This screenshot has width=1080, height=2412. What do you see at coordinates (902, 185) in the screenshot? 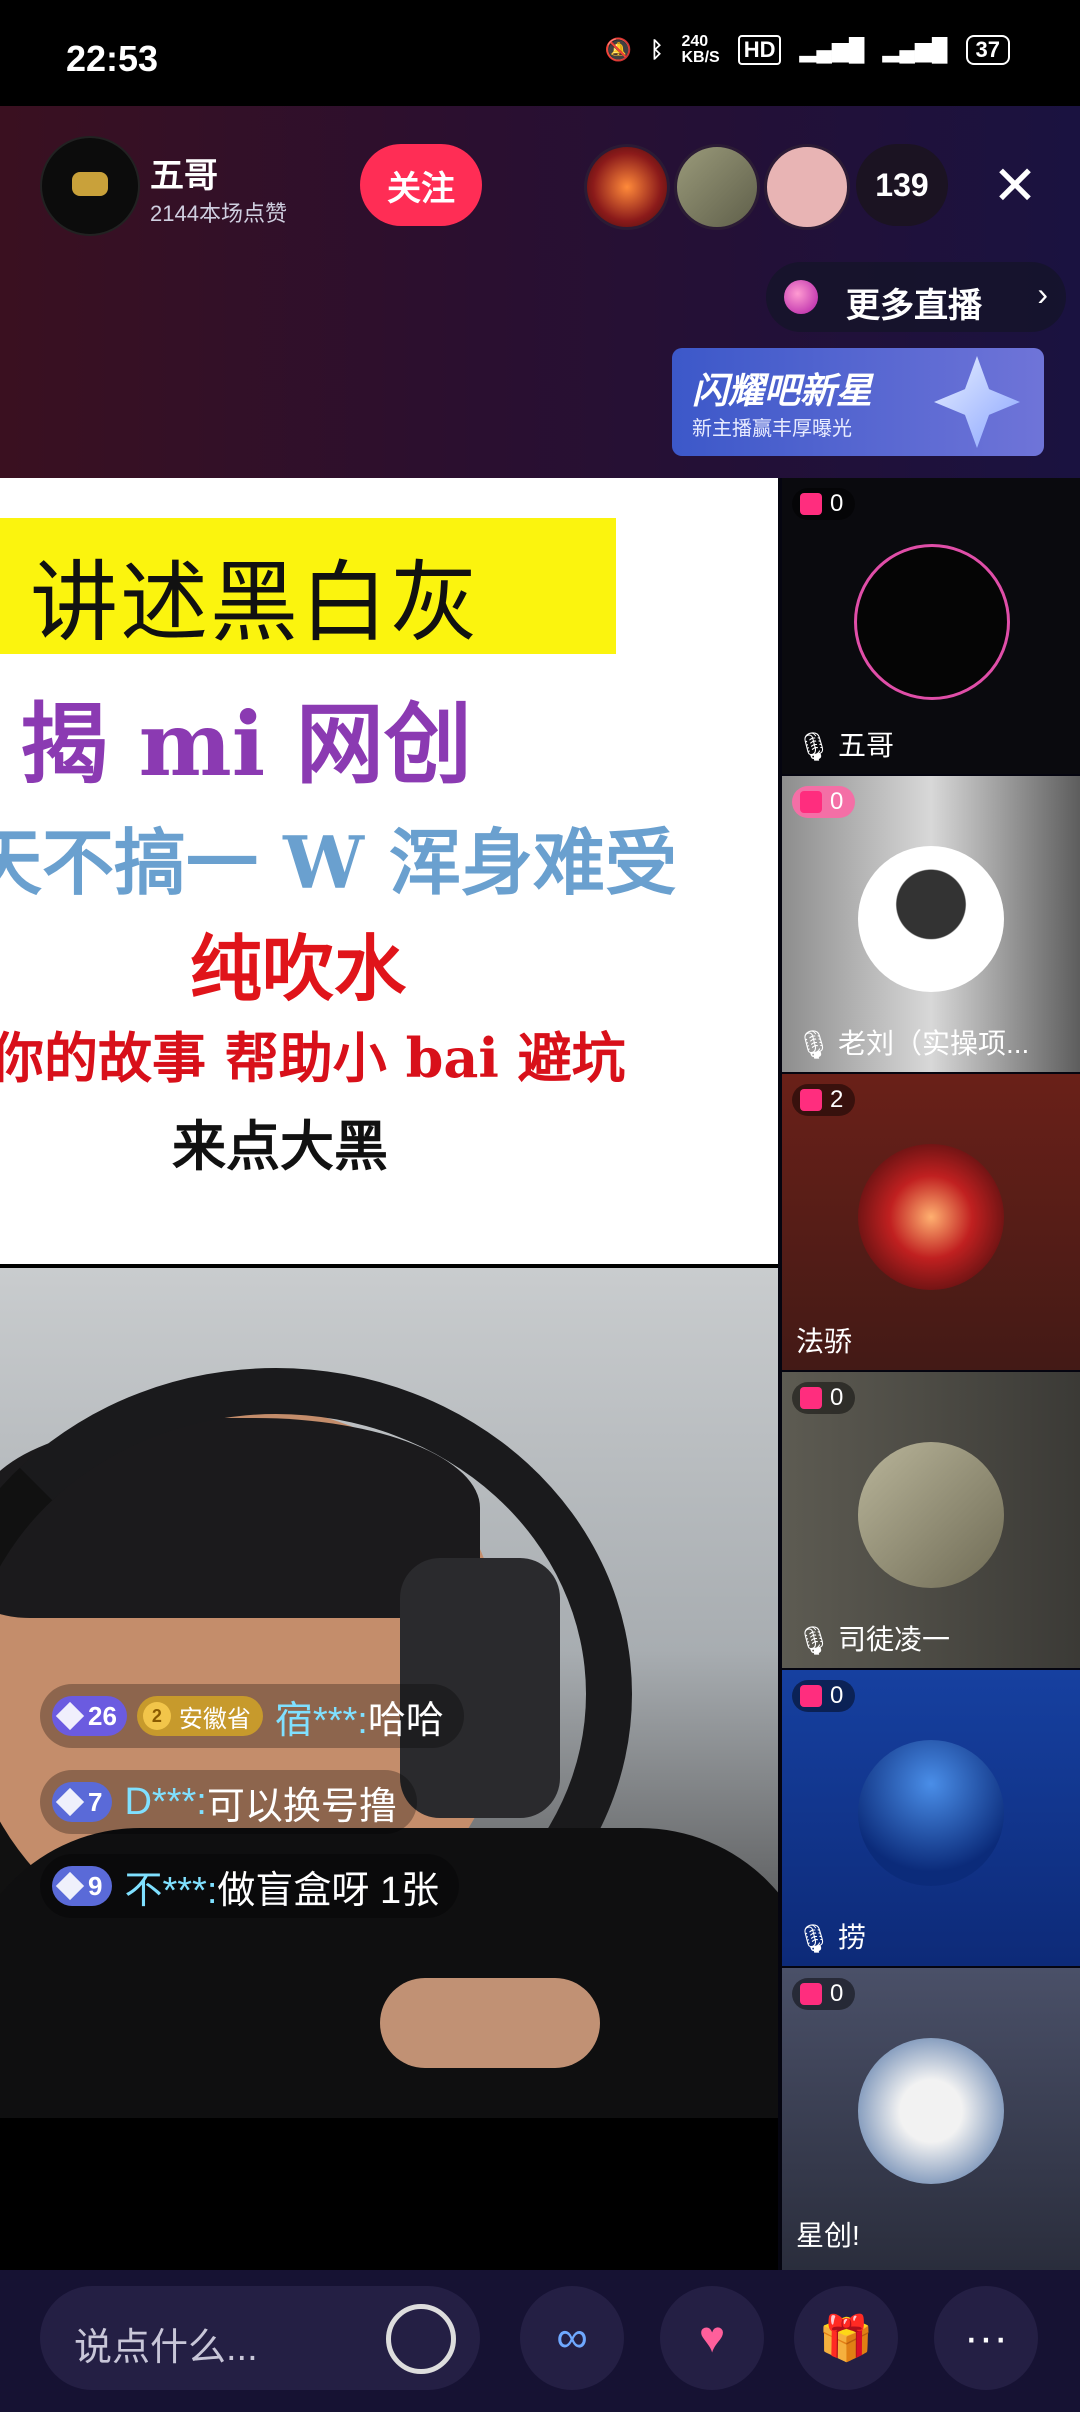
I see `viewer-count: 139` at bounding box center [902, 185].